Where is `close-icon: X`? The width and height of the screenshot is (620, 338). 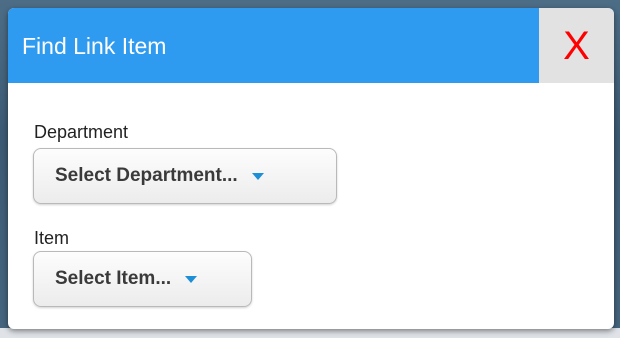 close-icon: X is located at coordinates (576, 46).